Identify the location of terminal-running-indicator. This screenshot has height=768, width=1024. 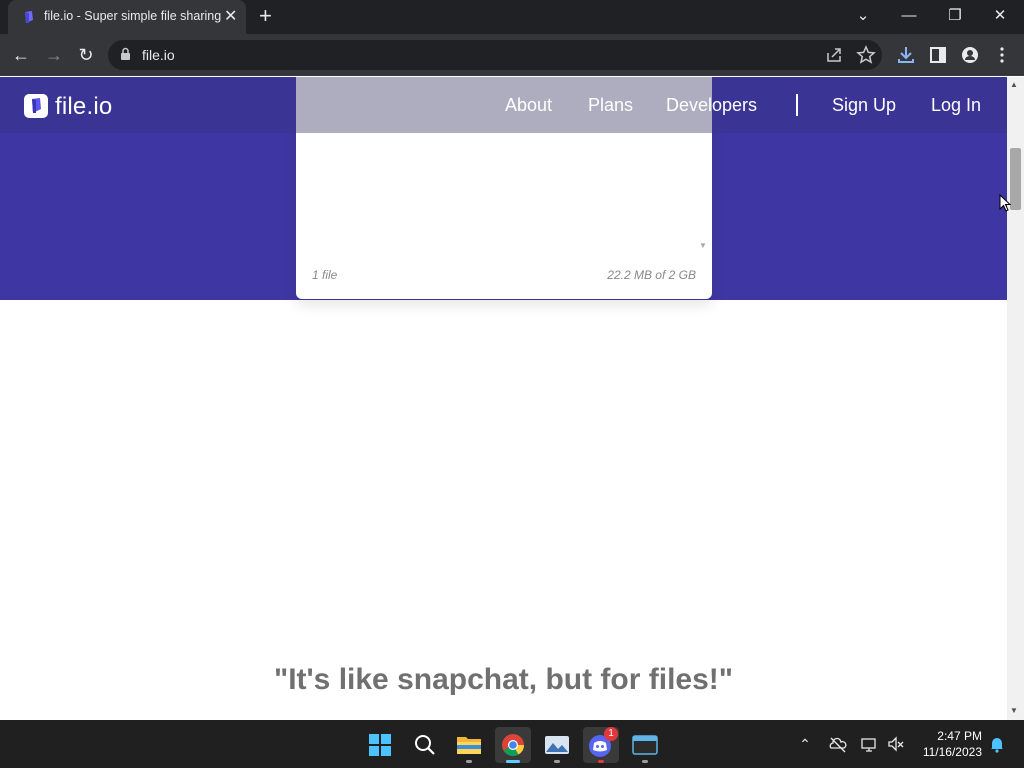
(645, 761).